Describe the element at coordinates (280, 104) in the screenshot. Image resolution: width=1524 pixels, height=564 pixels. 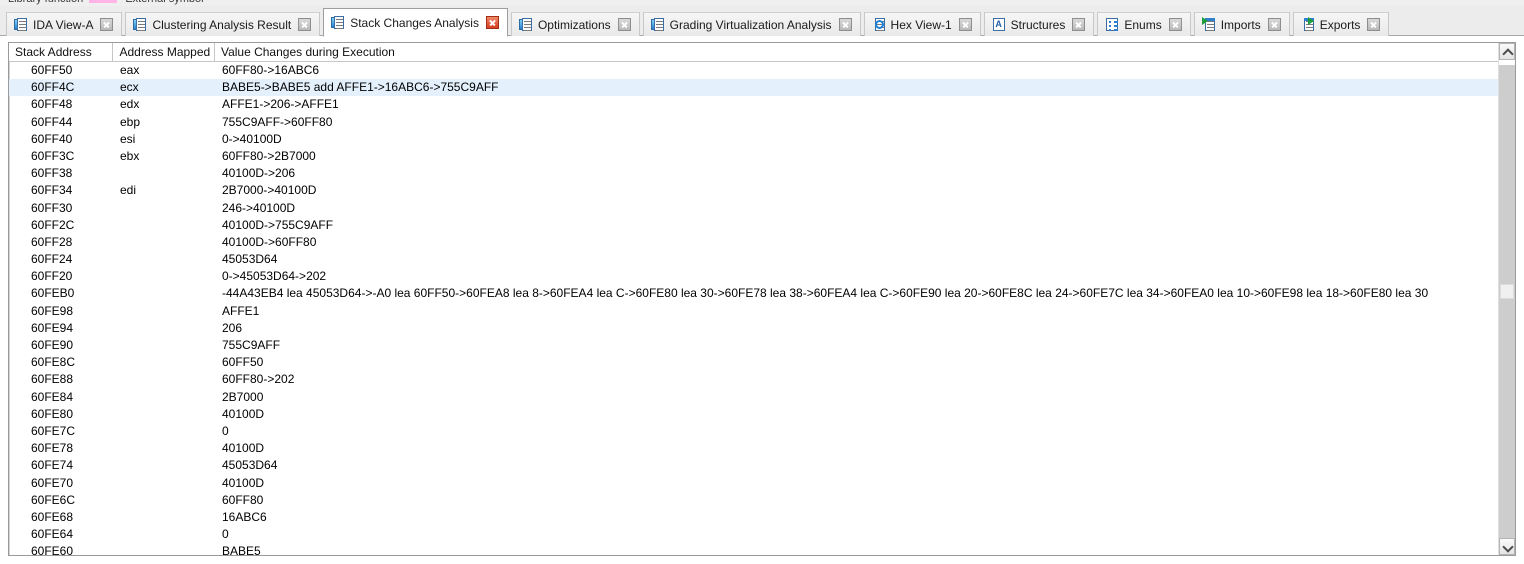
I see `cell-value-changes: AFFE1->206->AFFE1` at that location.